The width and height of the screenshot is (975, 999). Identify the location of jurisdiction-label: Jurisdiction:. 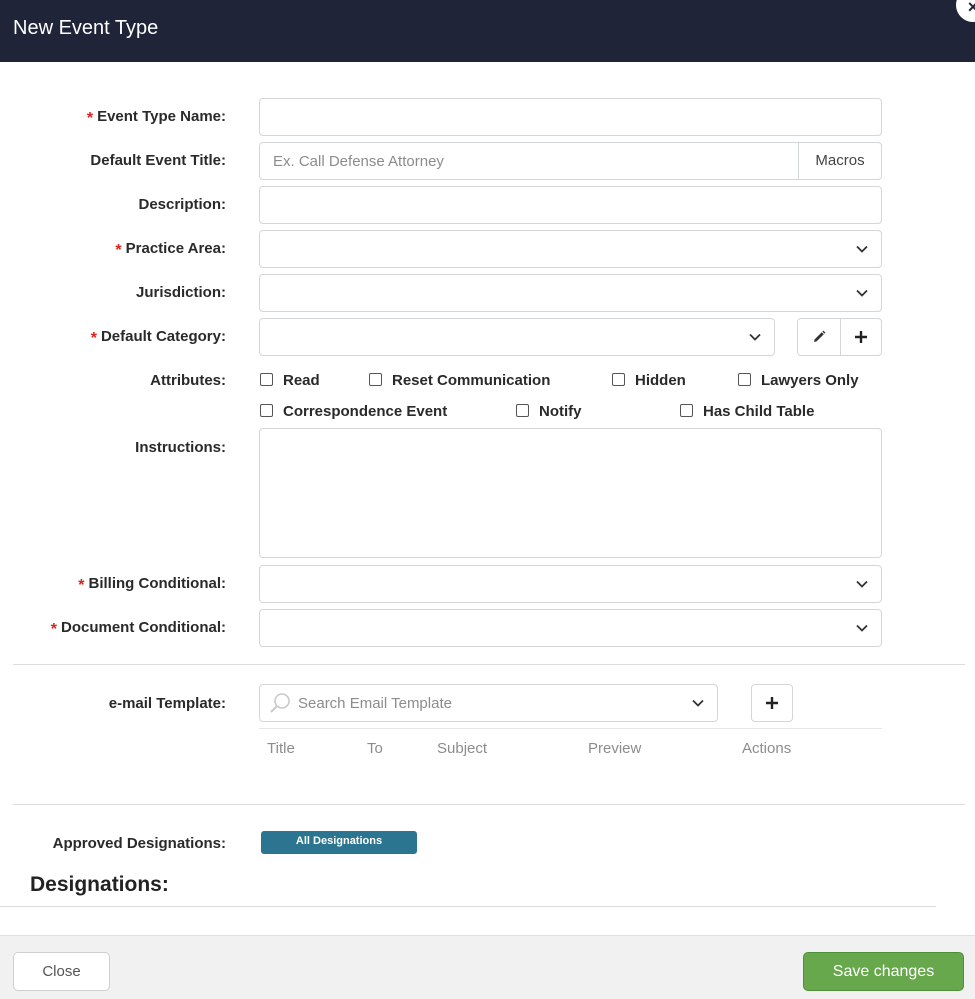
(180, 292).